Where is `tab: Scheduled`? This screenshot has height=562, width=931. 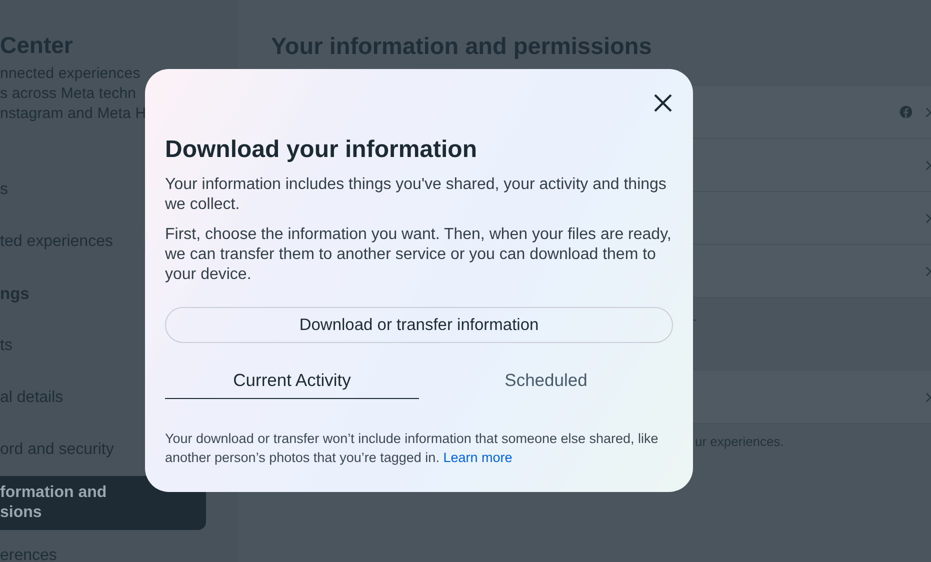
tab: Scheduled is located at coordinates (546, 381).